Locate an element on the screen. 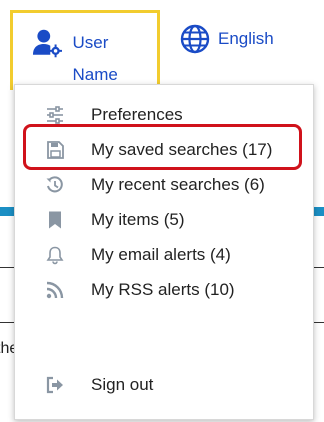  menu-item-label: My email alerts (4) is located at coordinates (161, 254).